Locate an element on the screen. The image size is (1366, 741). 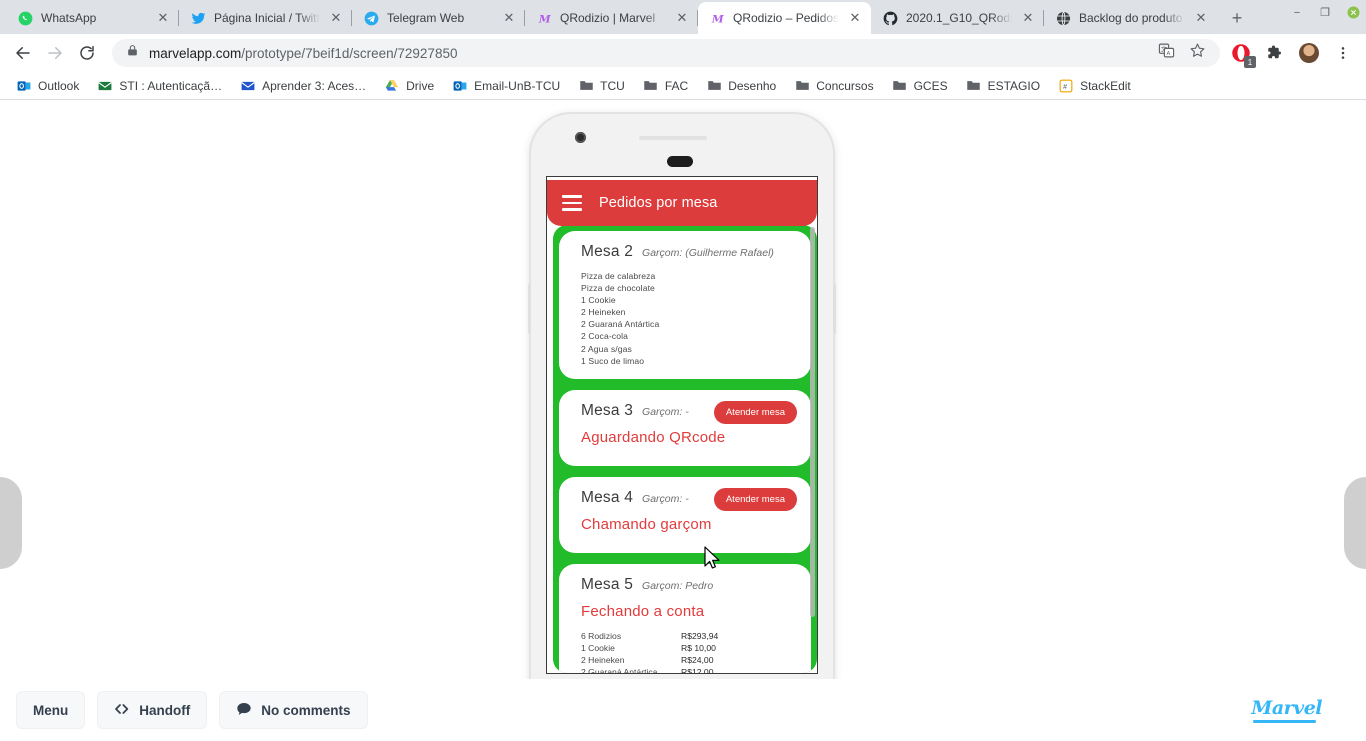
bookmark-email-unb-tcu: Email-UnB-TCU is located at coordinates (506, 86).